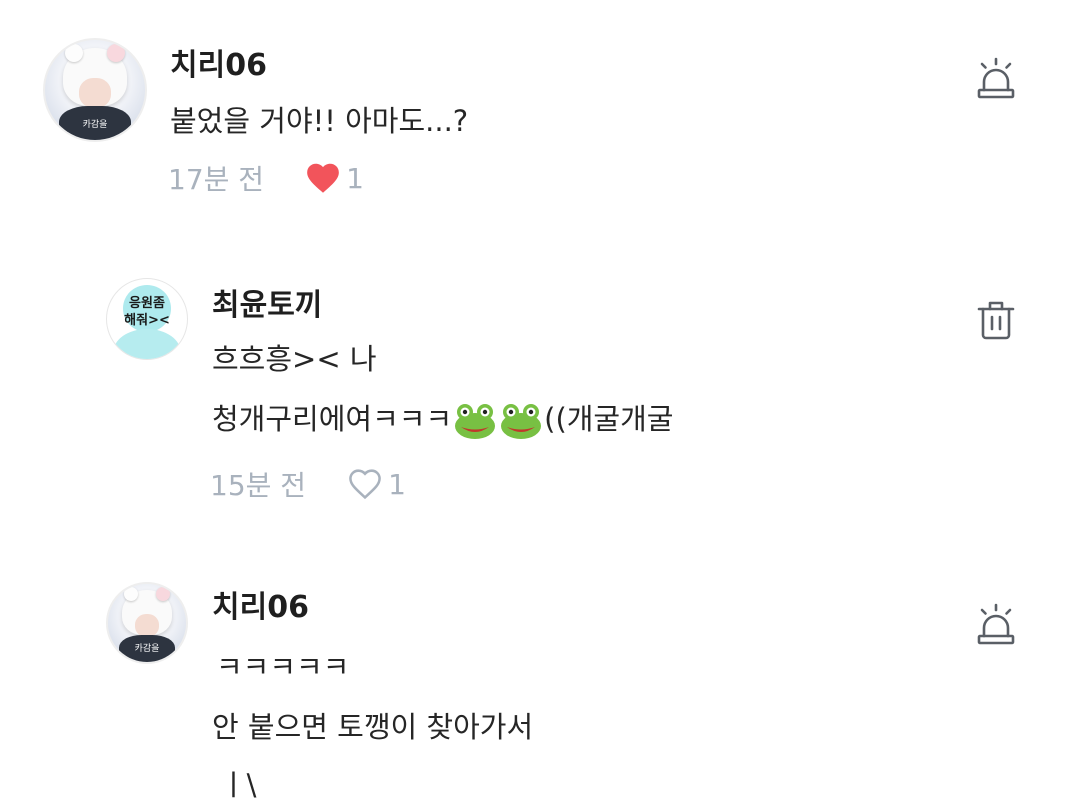 The height and width of the screenshot is (810, 1080). Describe the element at coordinates (332, 419) in the screenshot. I see `comment-text: 청개구리에여ㅋㅋㅋ` at that location.